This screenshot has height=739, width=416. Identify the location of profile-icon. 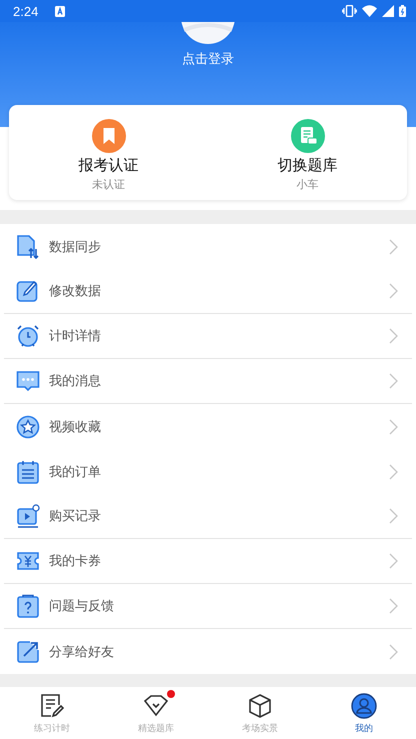
(364, 706).